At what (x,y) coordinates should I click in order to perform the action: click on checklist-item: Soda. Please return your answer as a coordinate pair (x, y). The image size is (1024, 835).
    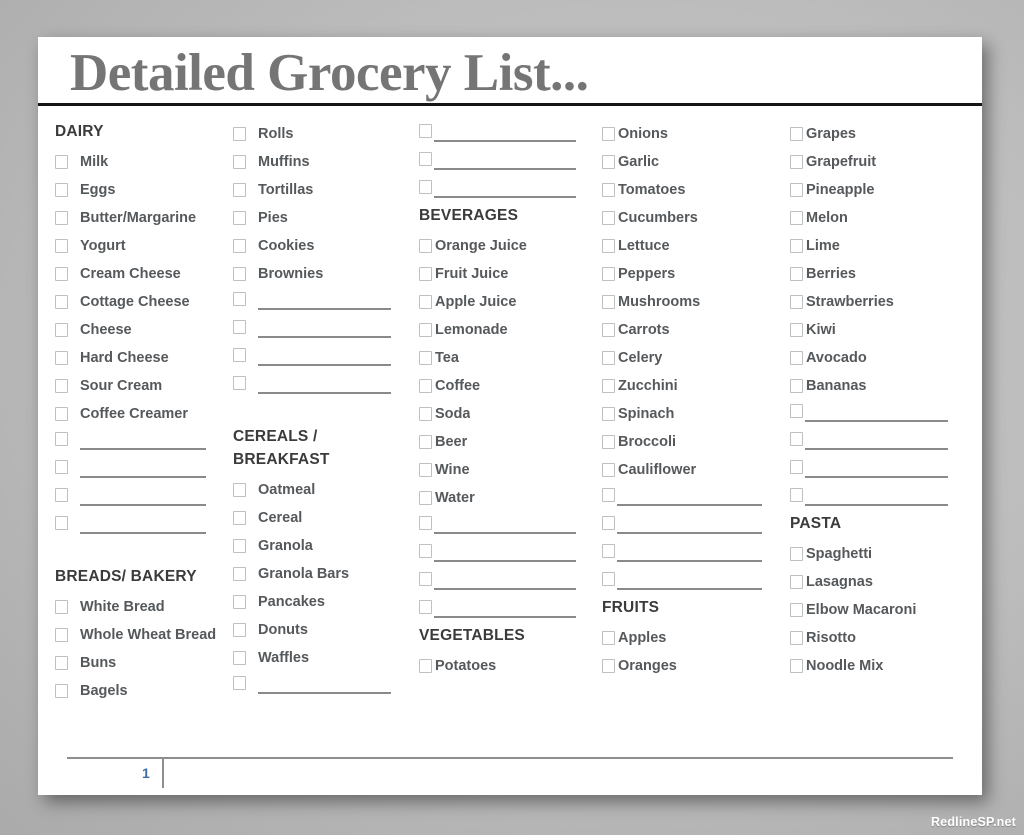
    Looking at the image, I should click on (508, 414).